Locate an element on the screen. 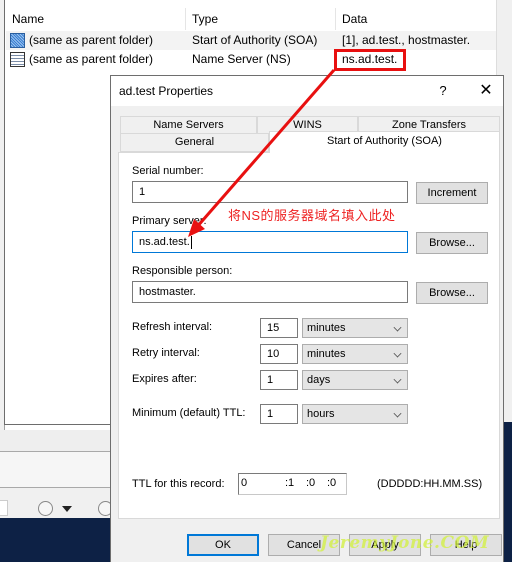  help-icon: ? is located at coordinates (443, 91).